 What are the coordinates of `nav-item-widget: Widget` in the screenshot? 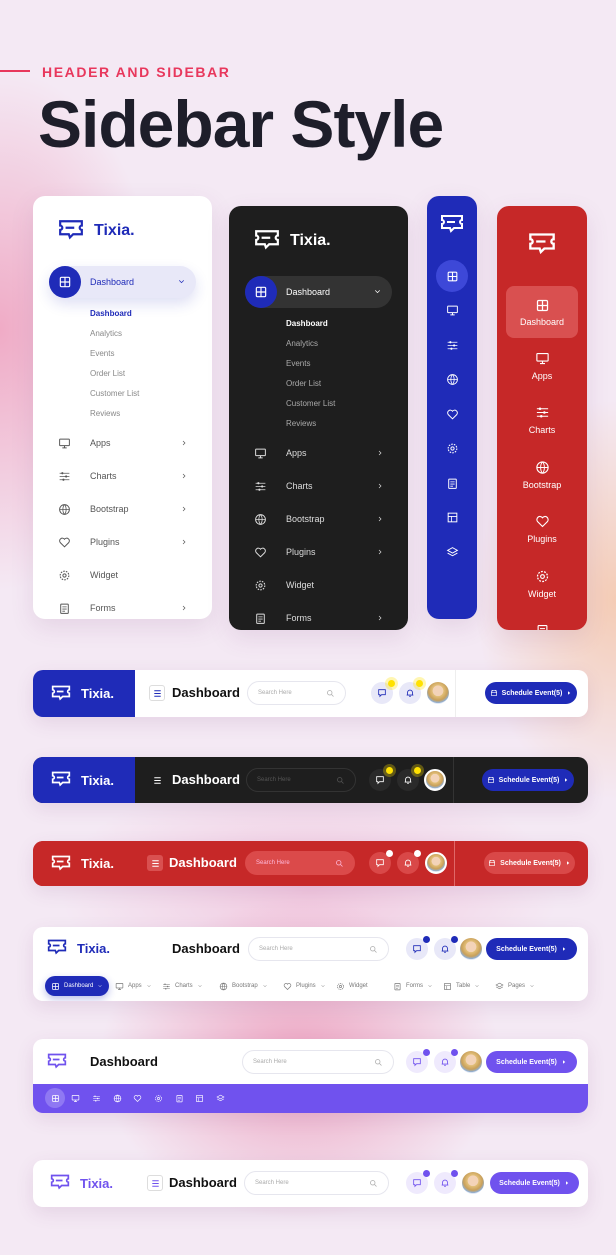 It's located at (352, 986).